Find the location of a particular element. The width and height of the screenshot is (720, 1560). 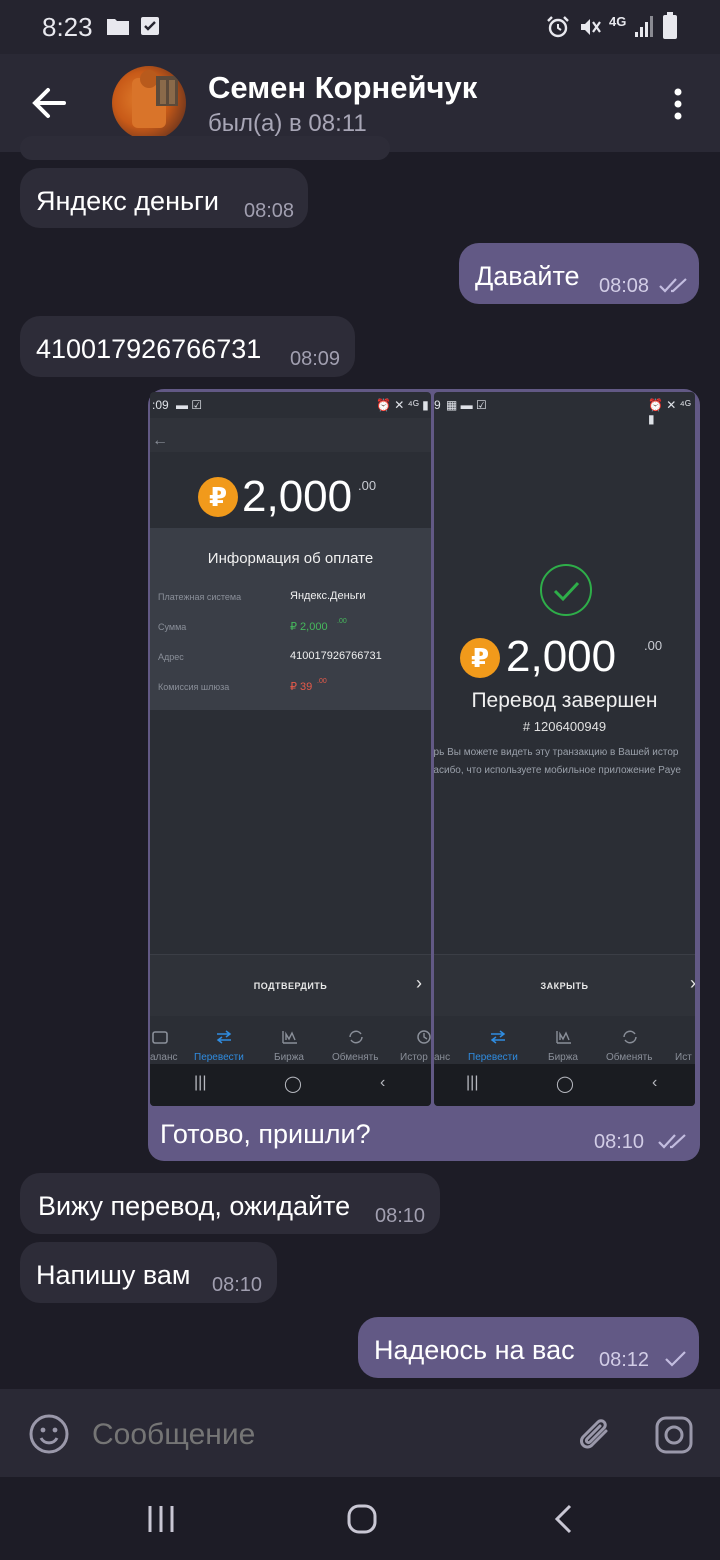

screenshot-status-bar: :09 ▬ ☑ ⏰ ✕ ⁴ᴳ ▮ is located at coordinates (290, 405).